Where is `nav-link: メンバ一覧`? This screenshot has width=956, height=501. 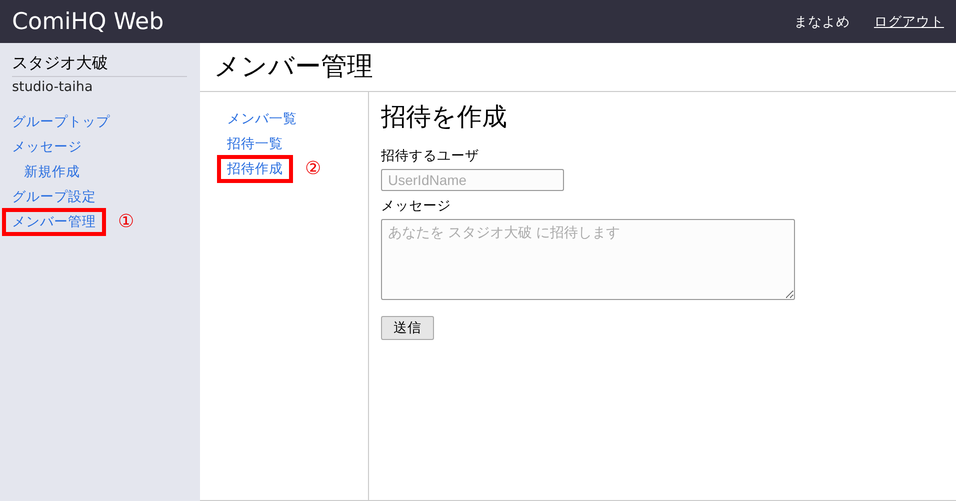
nav-link: メンバ一覧 is located at coordinates (262, 118).